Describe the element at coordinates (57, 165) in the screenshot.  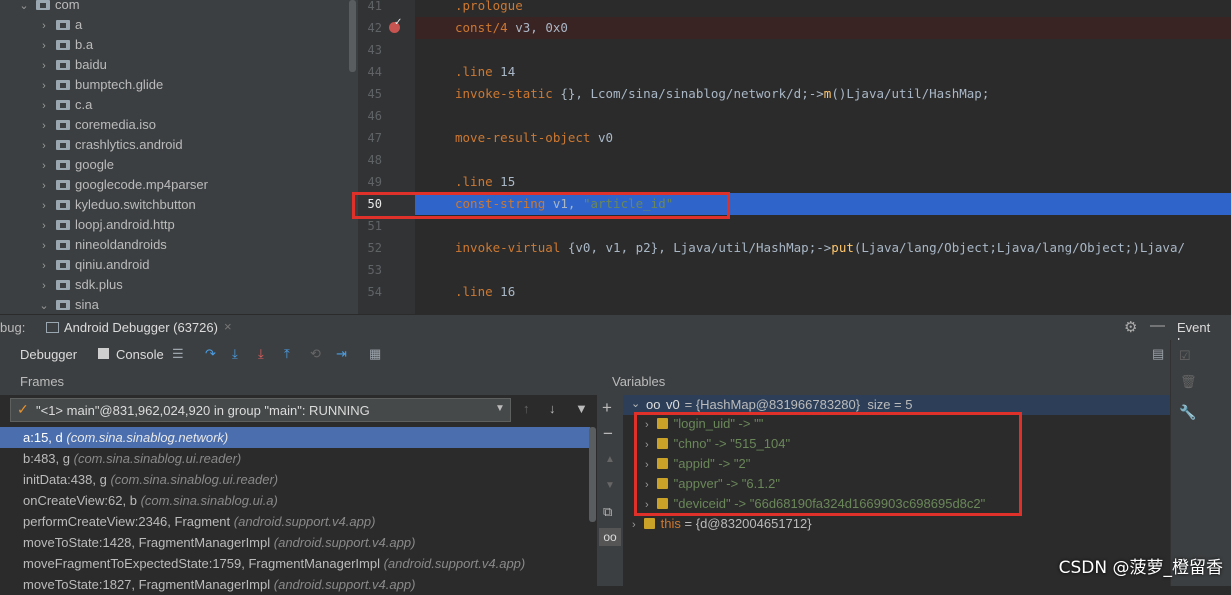
I see `tree-item: › google` at that location.